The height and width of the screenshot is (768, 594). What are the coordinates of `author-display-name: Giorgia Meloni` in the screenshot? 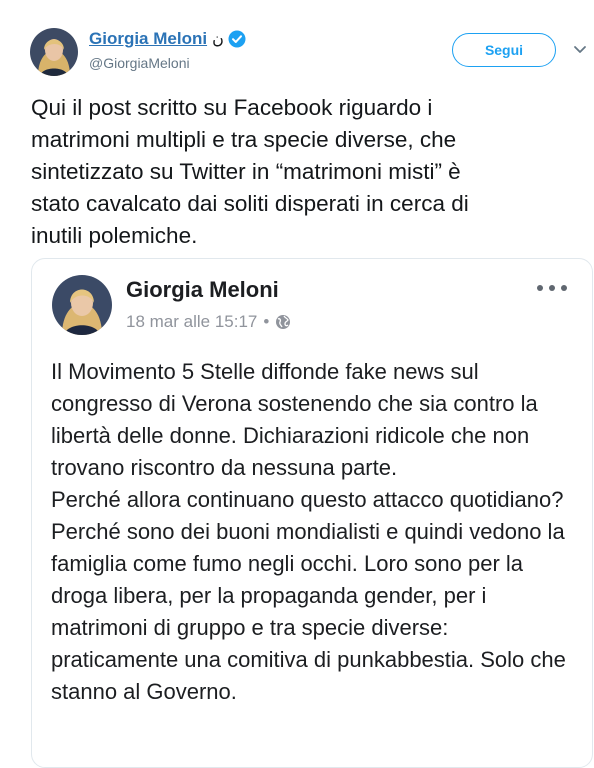 It's located at (148, 39).